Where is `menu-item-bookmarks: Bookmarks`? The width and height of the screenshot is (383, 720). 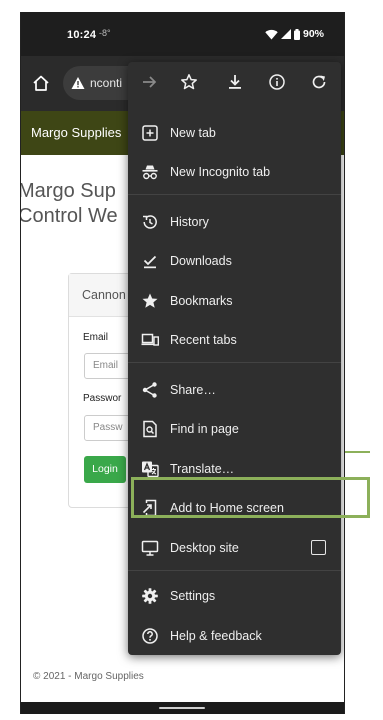 menu-item-bookmarks: Bookmarks is located at coordinates (234, 301).